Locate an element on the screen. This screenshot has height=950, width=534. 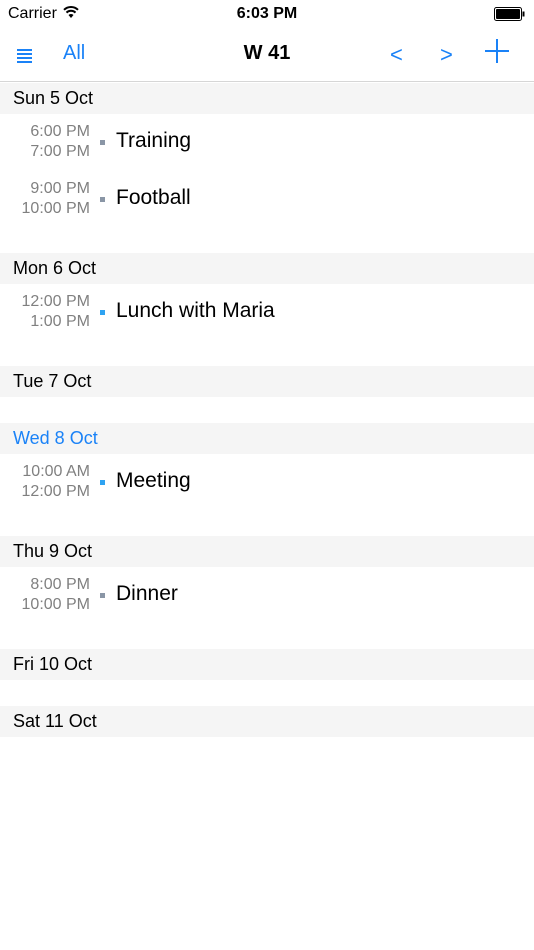
event-times: 6:00 PM 7:00 PM is located at coordinates (60, 142).